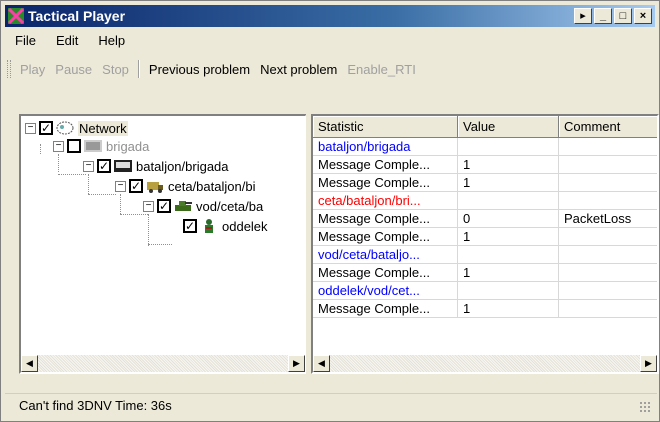 This screenshot has height=422, width=660. I want to click on resize-grip-icon, so click(645, 407).